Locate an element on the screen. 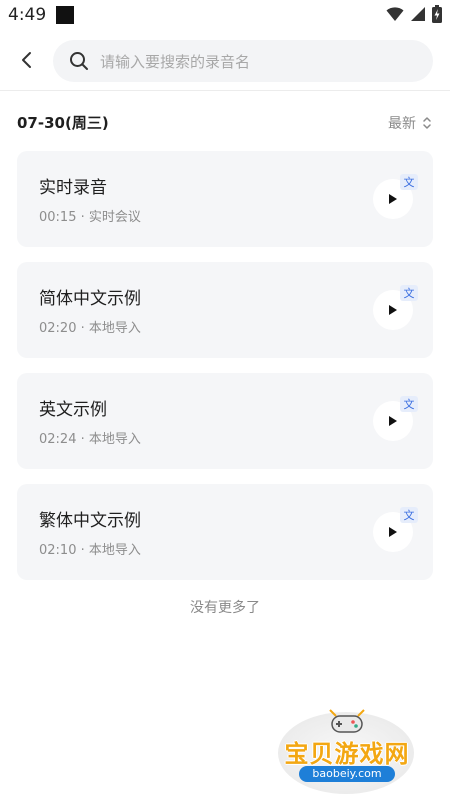 The image size is (450, 800). recording-meta: 02:20 · 本地导入 is located at coordinates (90, 328).